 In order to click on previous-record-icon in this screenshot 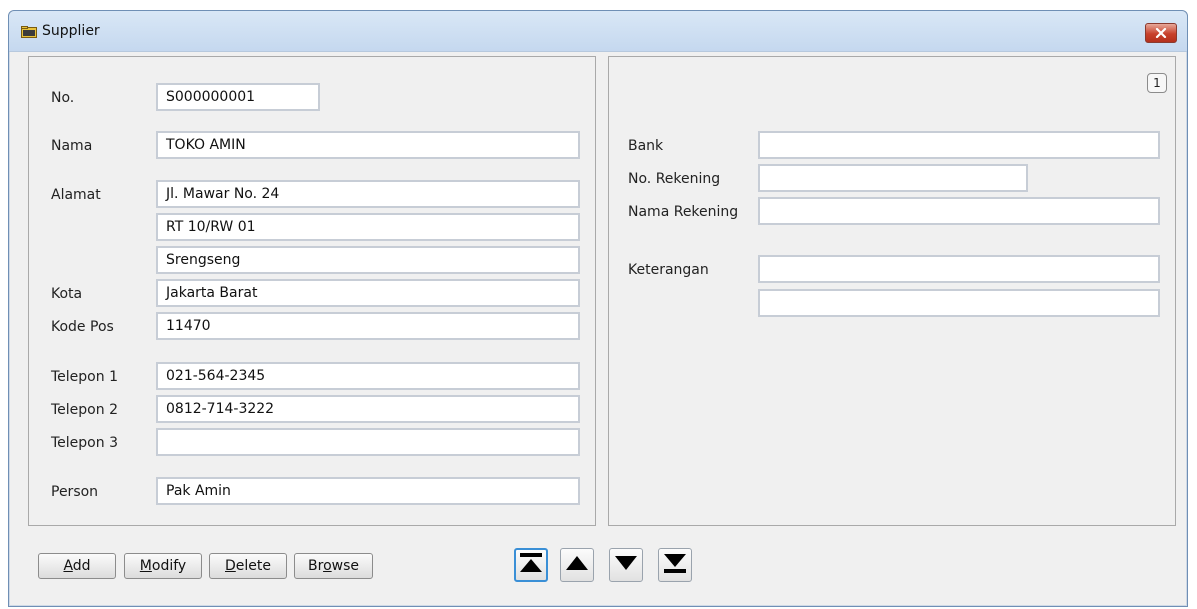, I will do `click(577, 565)`.